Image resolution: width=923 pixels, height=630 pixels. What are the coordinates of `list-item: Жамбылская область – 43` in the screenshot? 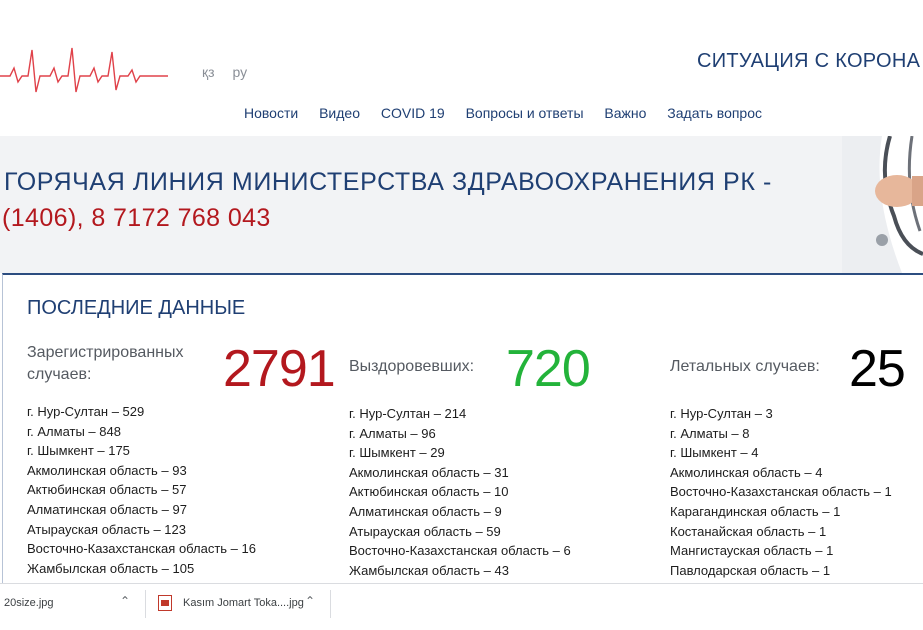 It's located at (429, 570).